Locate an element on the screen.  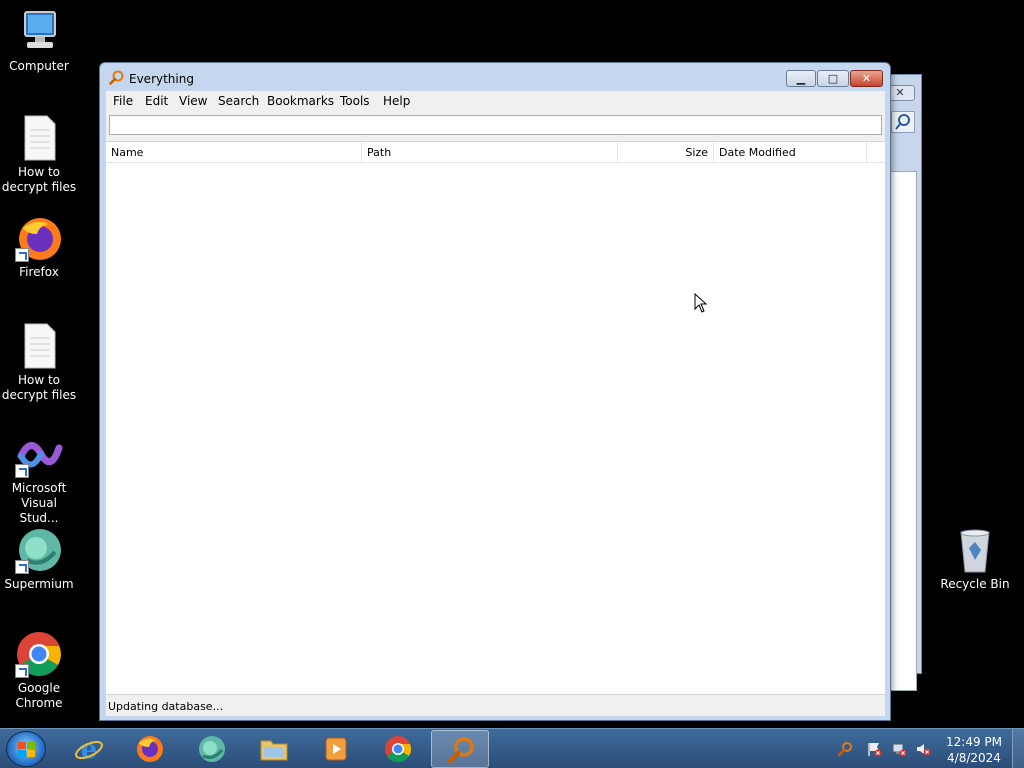
menu-file: File is located at coordinates (123, 101).